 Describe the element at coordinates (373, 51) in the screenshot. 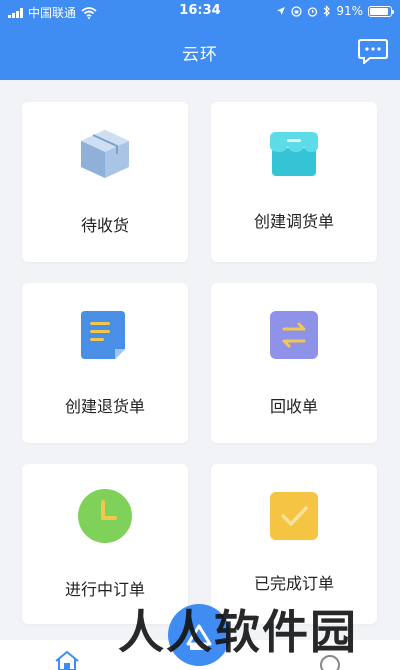

I see `message-icon` at that location.